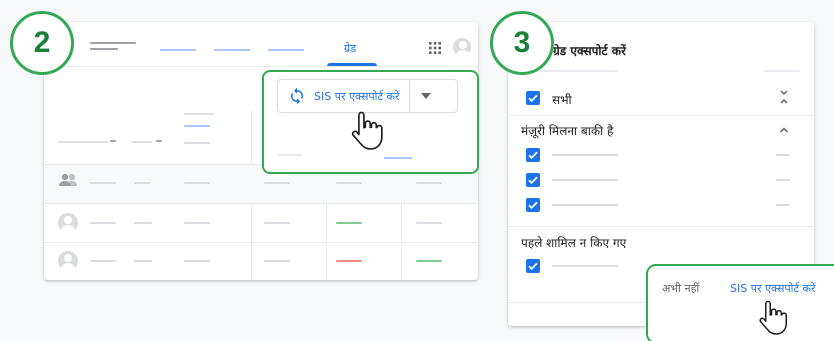  I want to click on select-all-checkbox, so click(533, 98).